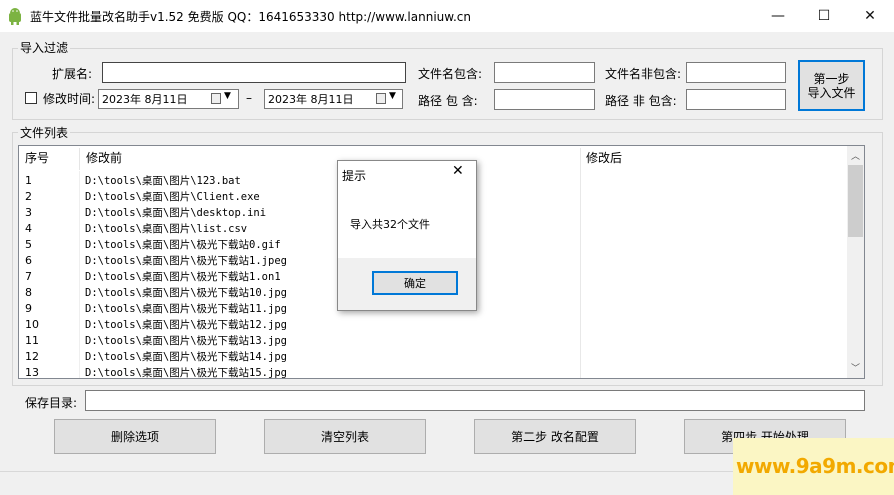 The image size is (894, 495). What do you see at coordinates (855, 367) in the screenshot?
I see `scroll-down-icon: ﹀` at bounding box center [855, 367].